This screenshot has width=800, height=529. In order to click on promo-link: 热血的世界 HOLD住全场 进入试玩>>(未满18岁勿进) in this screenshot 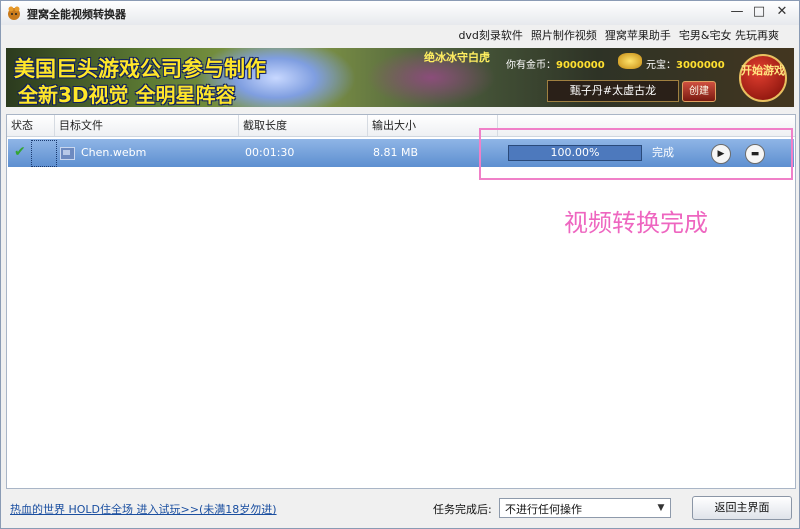, I will do `click(143, 509)`.